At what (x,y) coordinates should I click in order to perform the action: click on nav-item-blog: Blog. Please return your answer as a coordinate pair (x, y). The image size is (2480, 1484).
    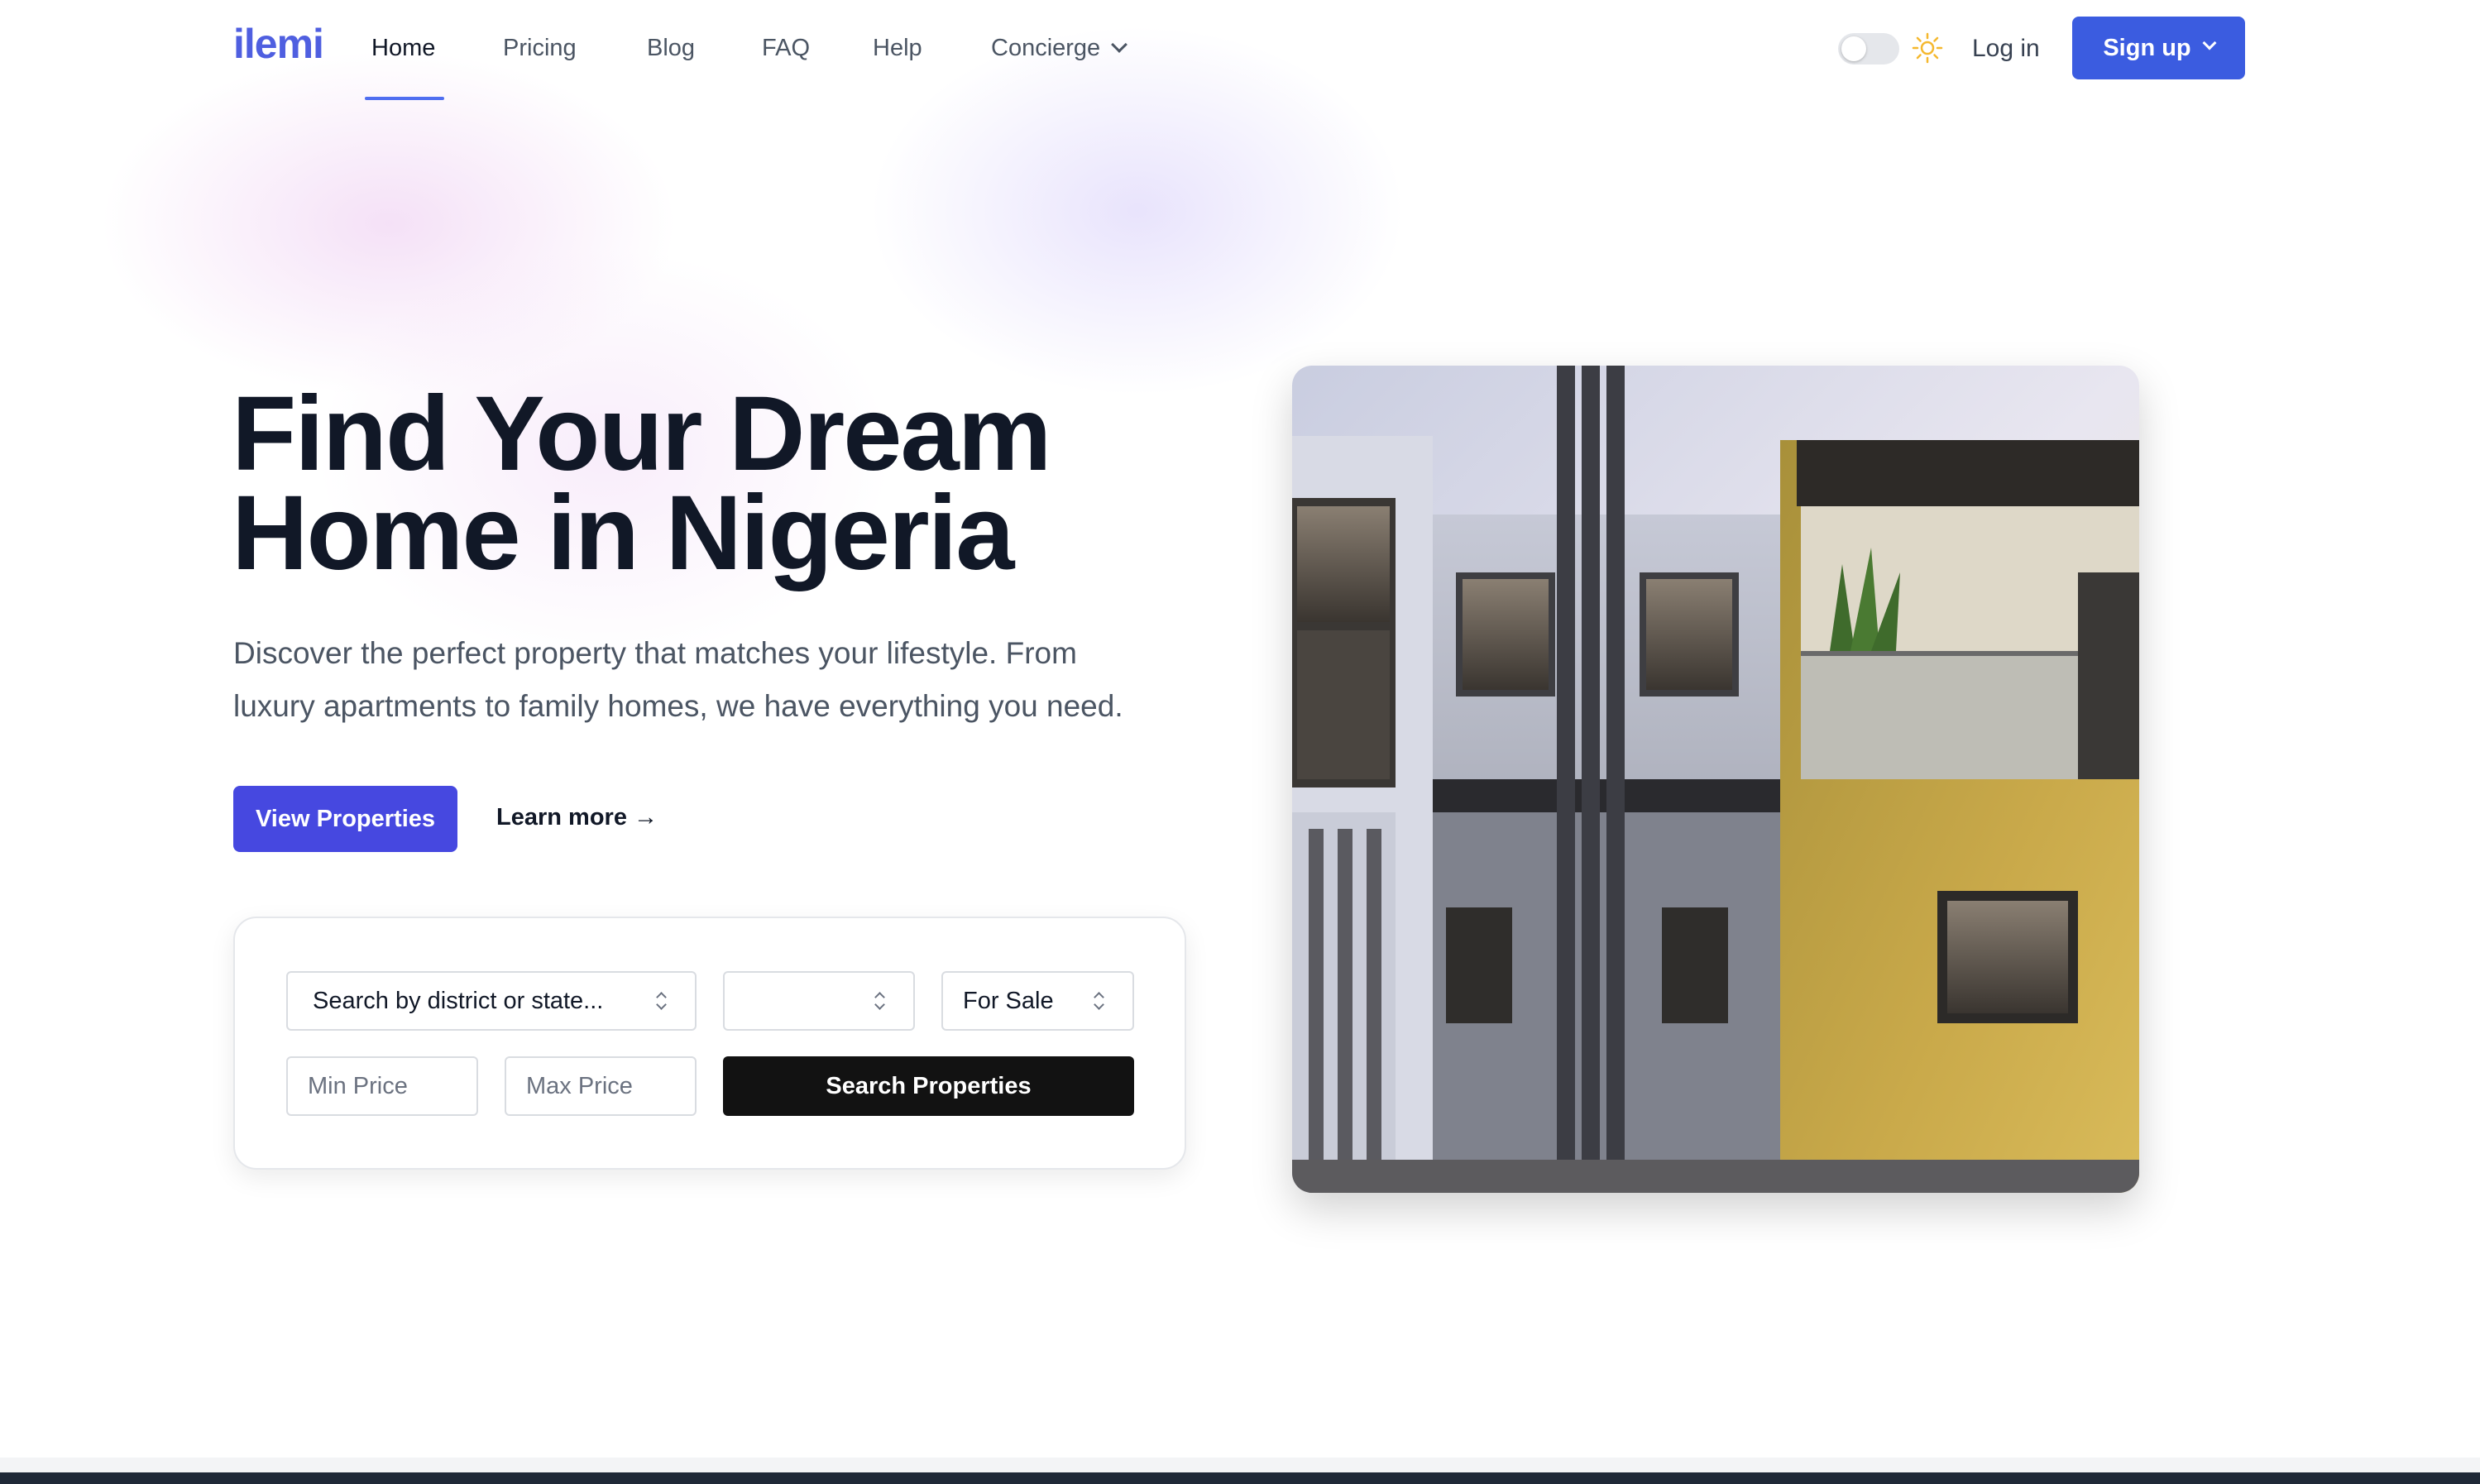
    Looking at the image, I should click on (671, 48).